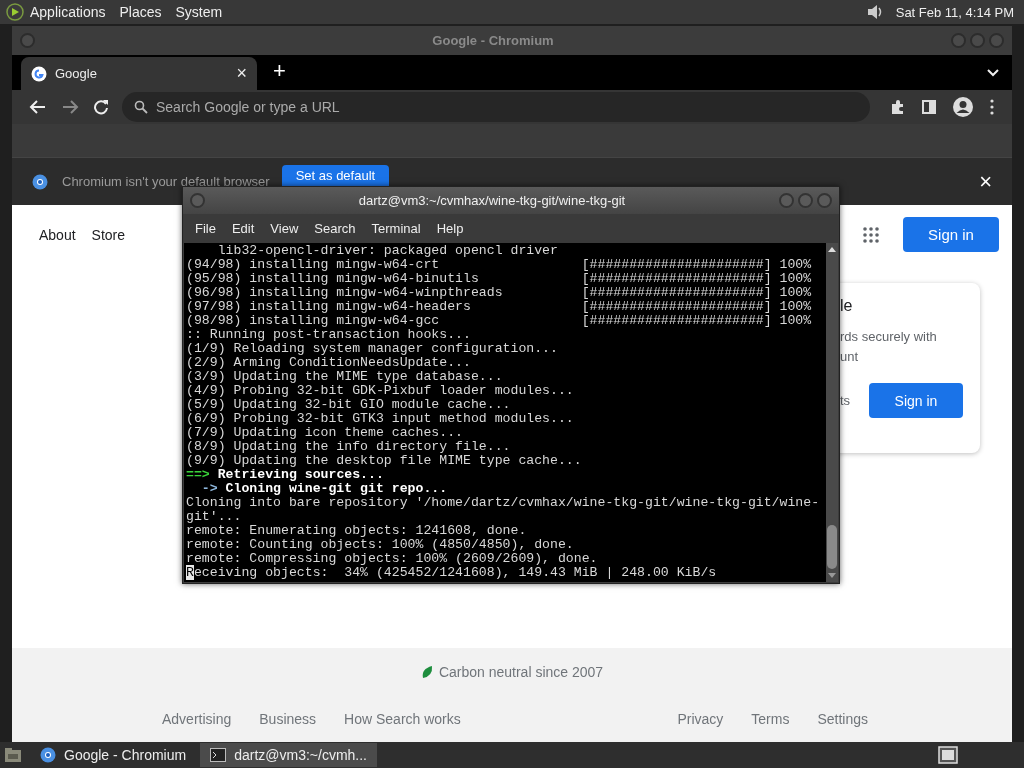 This screenshot has height=768, width=1024. I want to click on menu-item: Terminal, so click(396, 228).